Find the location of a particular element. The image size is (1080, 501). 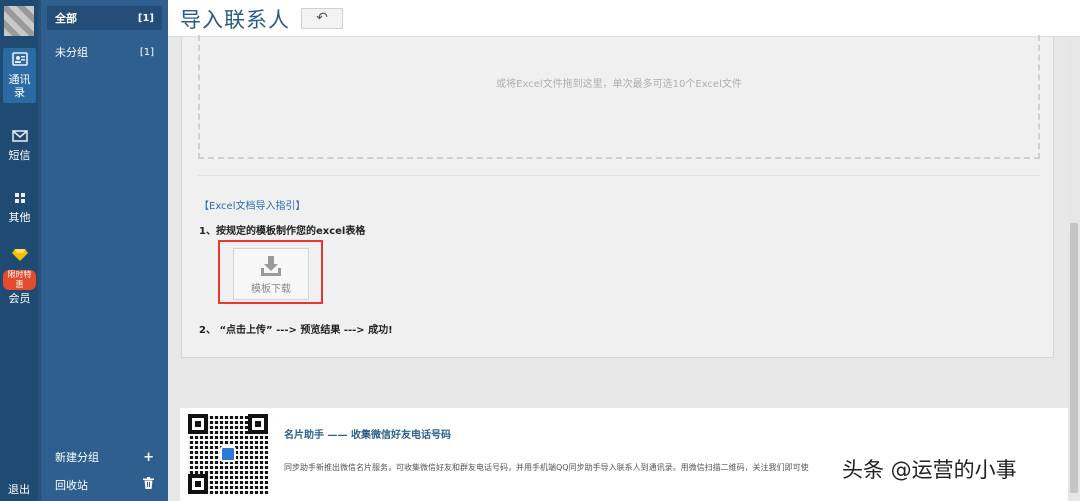

avatar is located at coordinates (19, 21).